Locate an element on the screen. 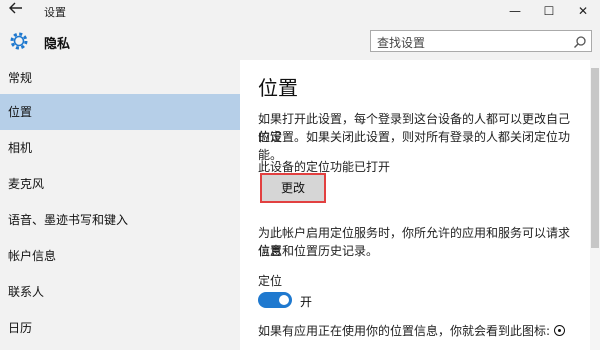  scrollbar is located at coordinates (595, 205).